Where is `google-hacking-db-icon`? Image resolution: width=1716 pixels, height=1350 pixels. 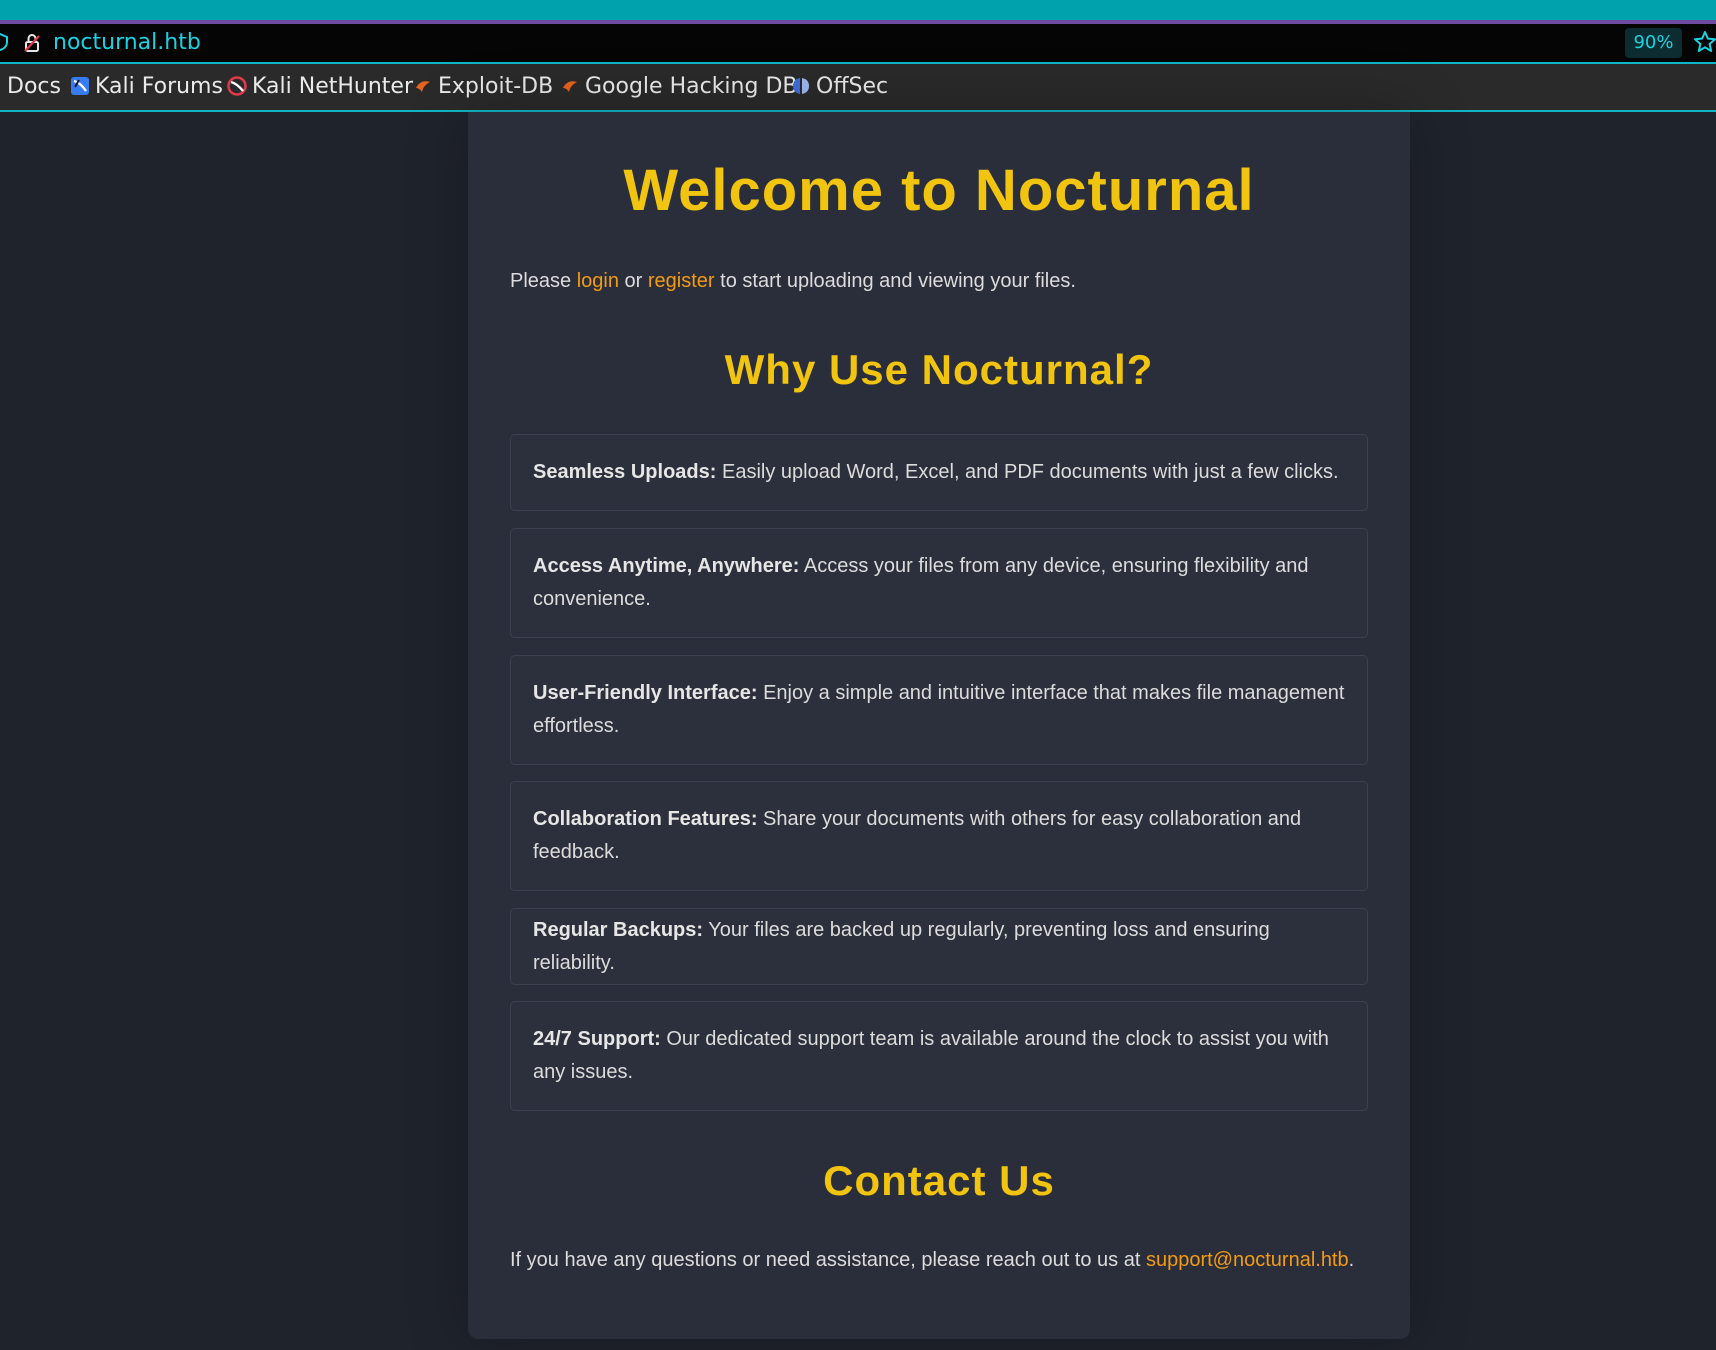
google-hacking-db-icon is located at coordinates (570, 86).